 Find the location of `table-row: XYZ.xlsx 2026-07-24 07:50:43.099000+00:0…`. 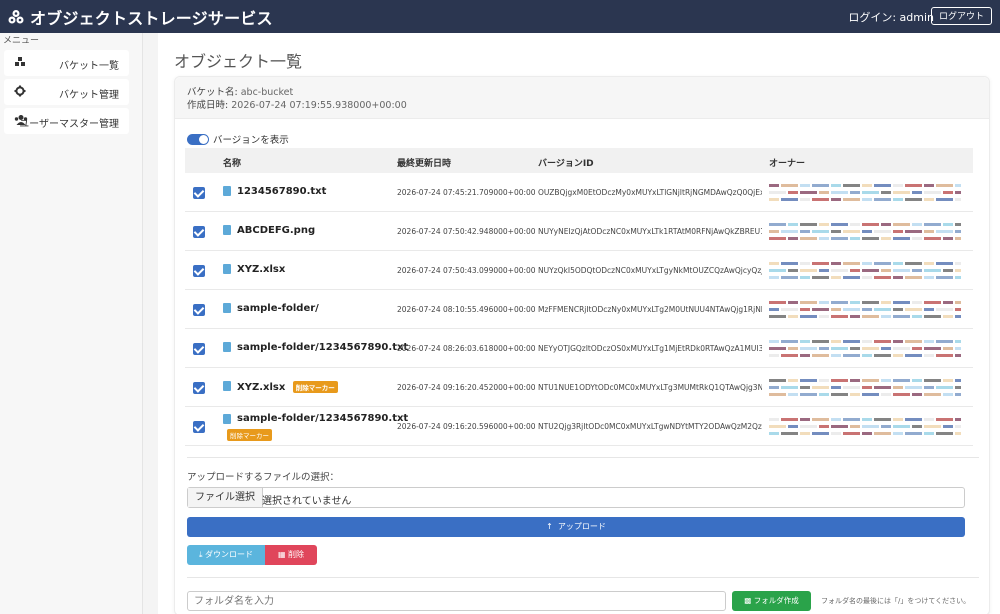

table-row: XYZ.xlsx 2026-07-24 07:50:43.099000+00:0… is located at coordinates (579, 270).